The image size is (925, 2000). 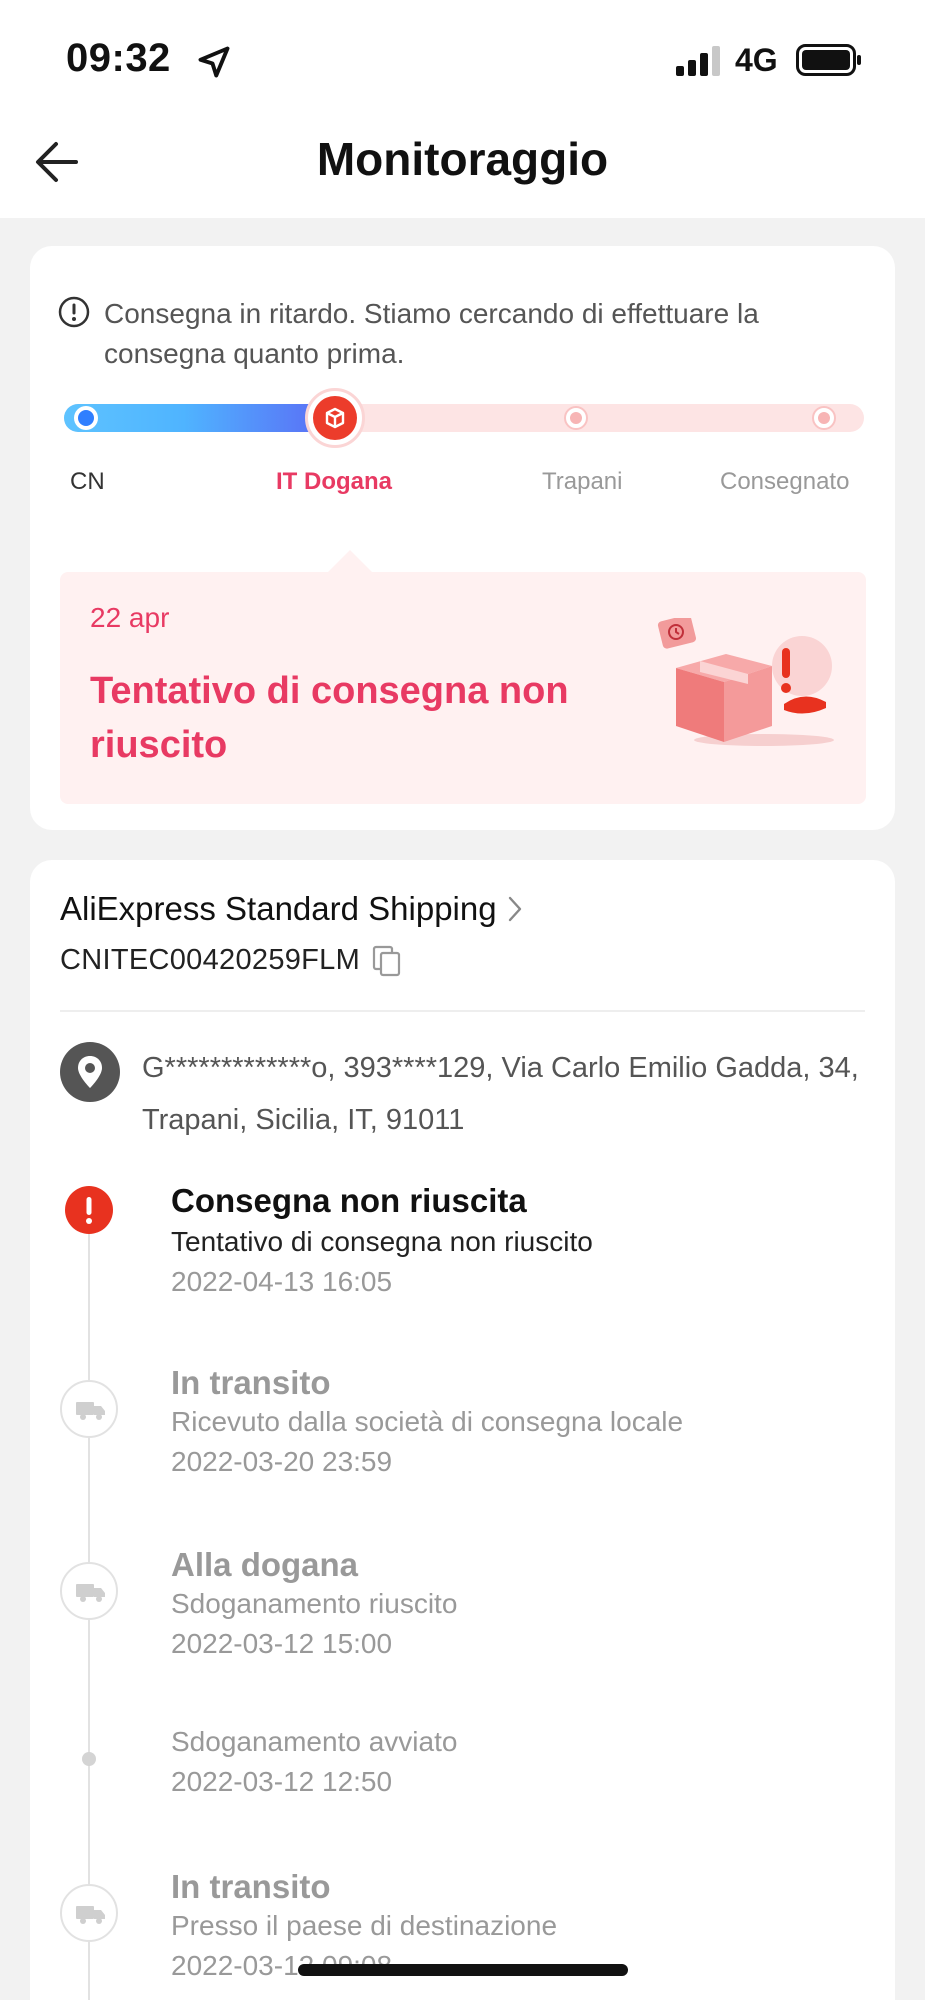 What do you see at coordinates (278, 908) in the screenshot?
I see `carrier-name: AliExpress Standard Shipping` at bounding box center [278, 908].